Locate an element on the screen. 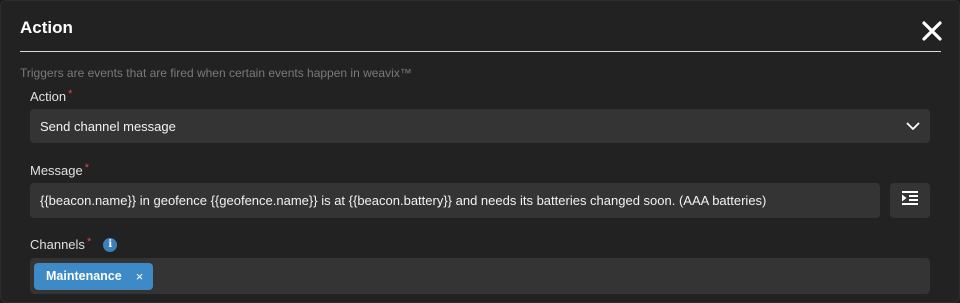 The image size is (960, 303). action-select-value: Send channel message is located at coordinates (108, 126).